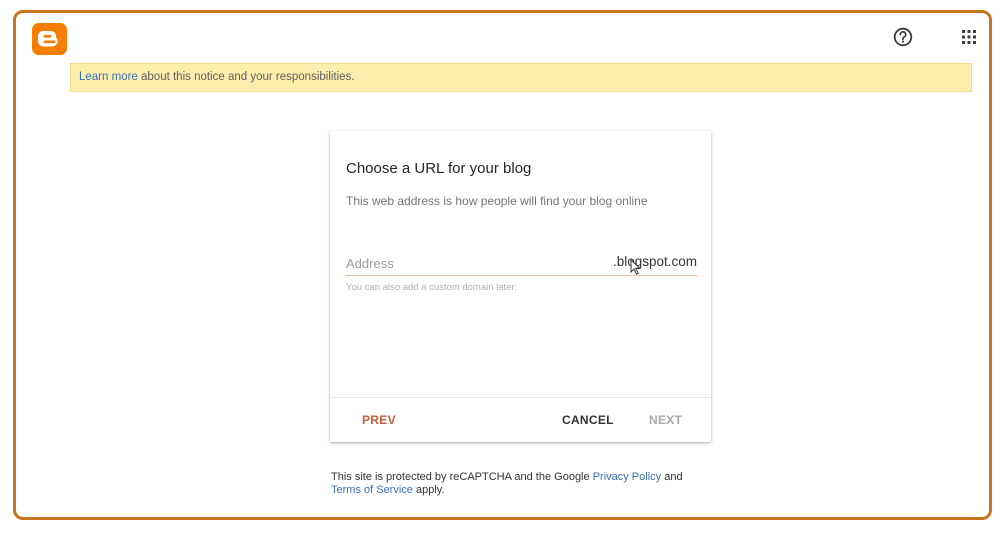  Describe the element at coordinates (502, 39) in the screenshot. I see `top-bar` at that location.